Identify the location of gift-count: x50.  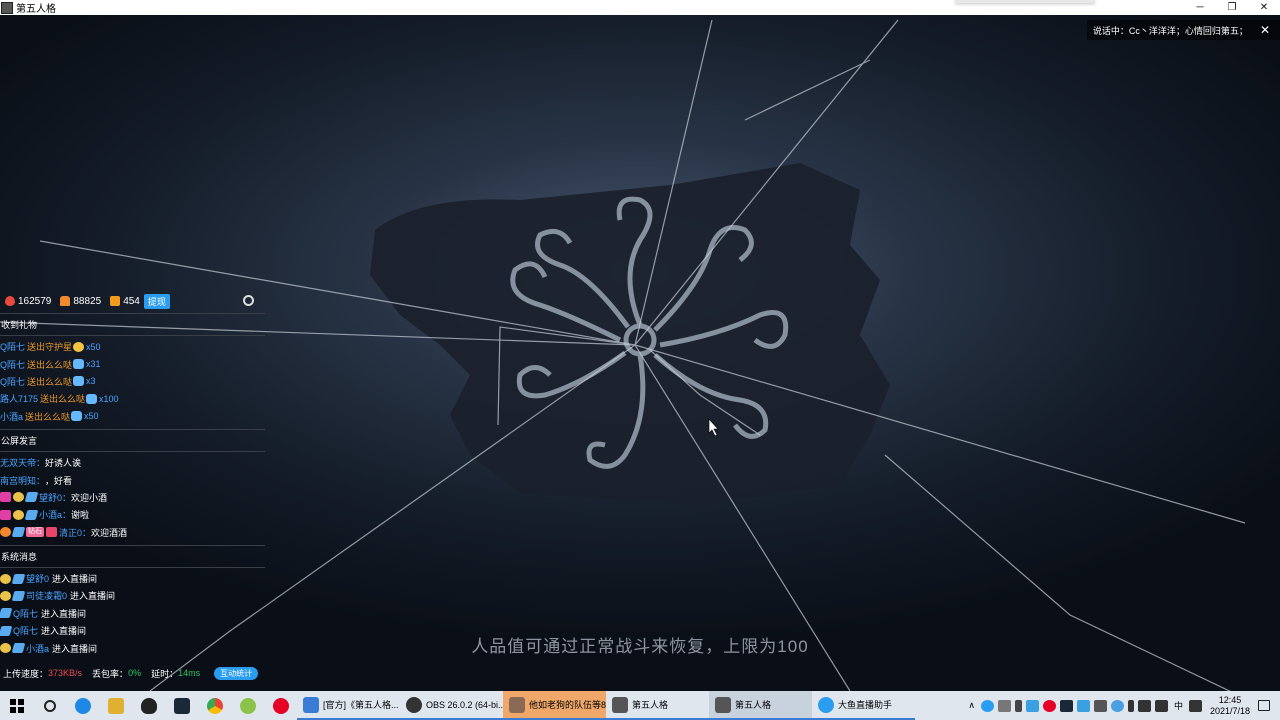
(93, 346).